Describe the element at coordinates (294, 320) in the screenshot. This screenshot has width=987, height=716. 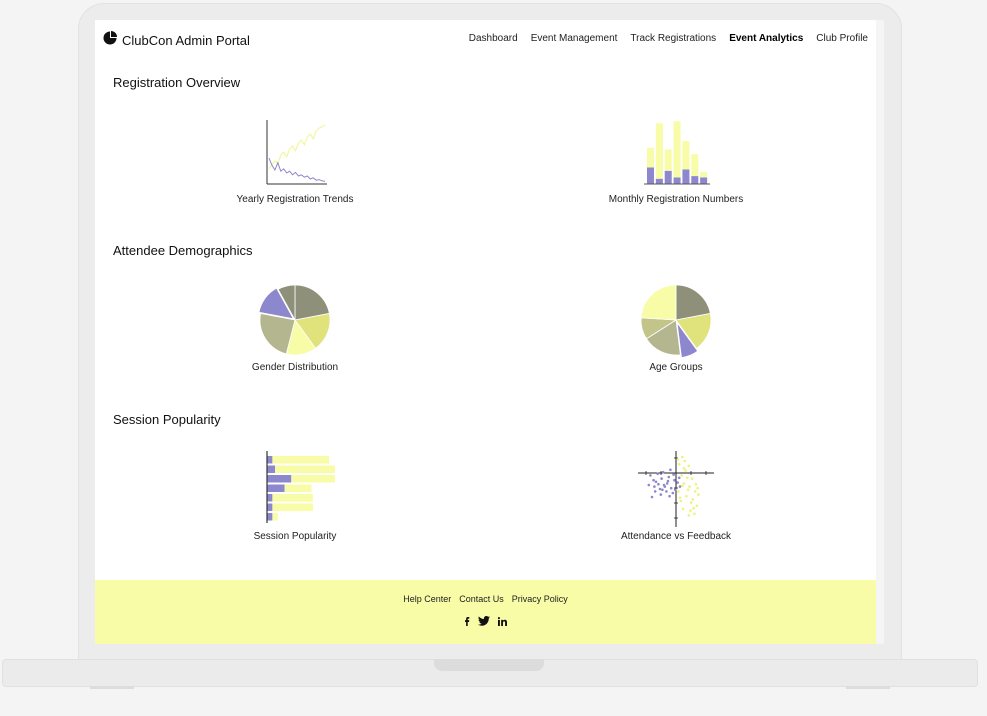
I see `gender-distribution-svg` at that location.